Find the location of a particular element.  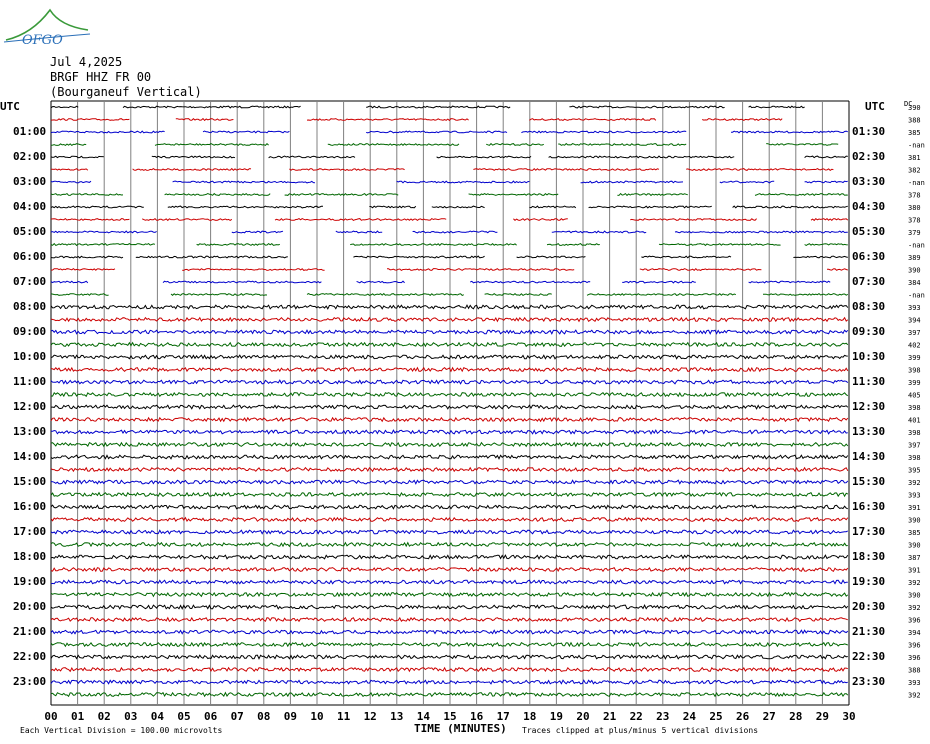

dc-axis-title: DC is located at coordinates (908, 104).